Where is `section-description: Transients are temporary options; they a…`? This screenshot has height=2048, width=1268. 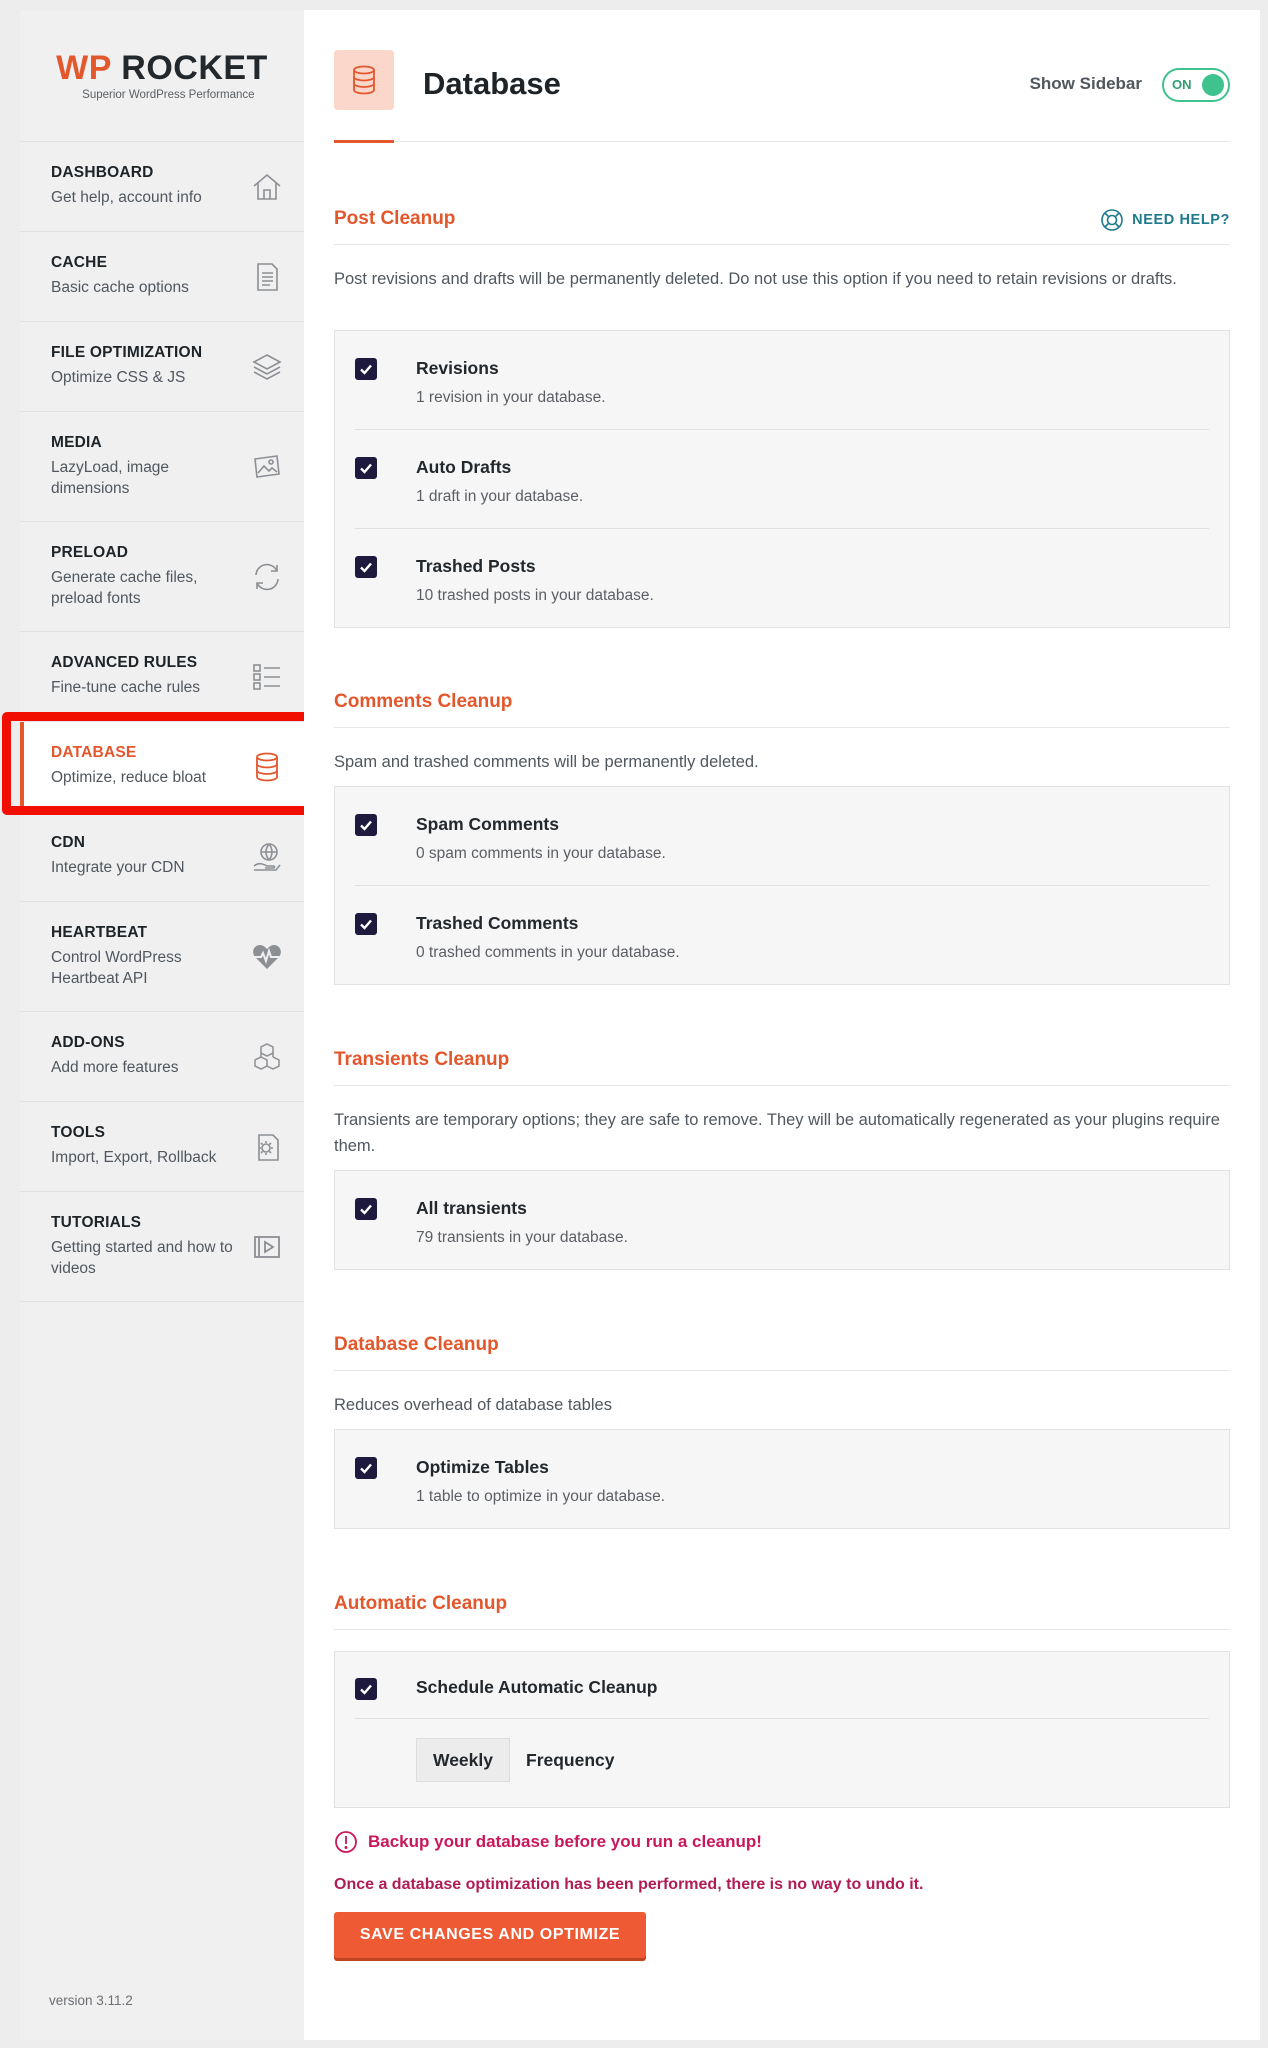 section-description: Transients are temporary options; they a… is located at coordinates (777, 1133).